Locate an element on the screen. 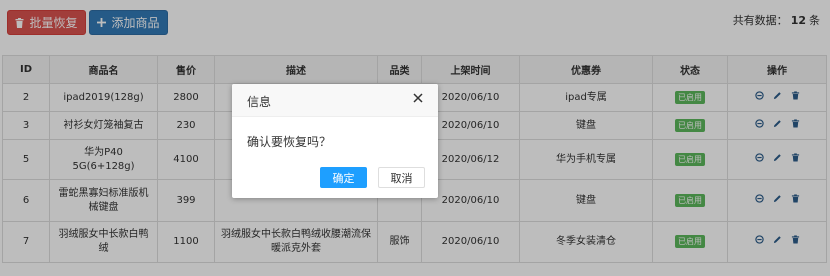  confirm-button: 确定 is located at coordinates (343, 177).